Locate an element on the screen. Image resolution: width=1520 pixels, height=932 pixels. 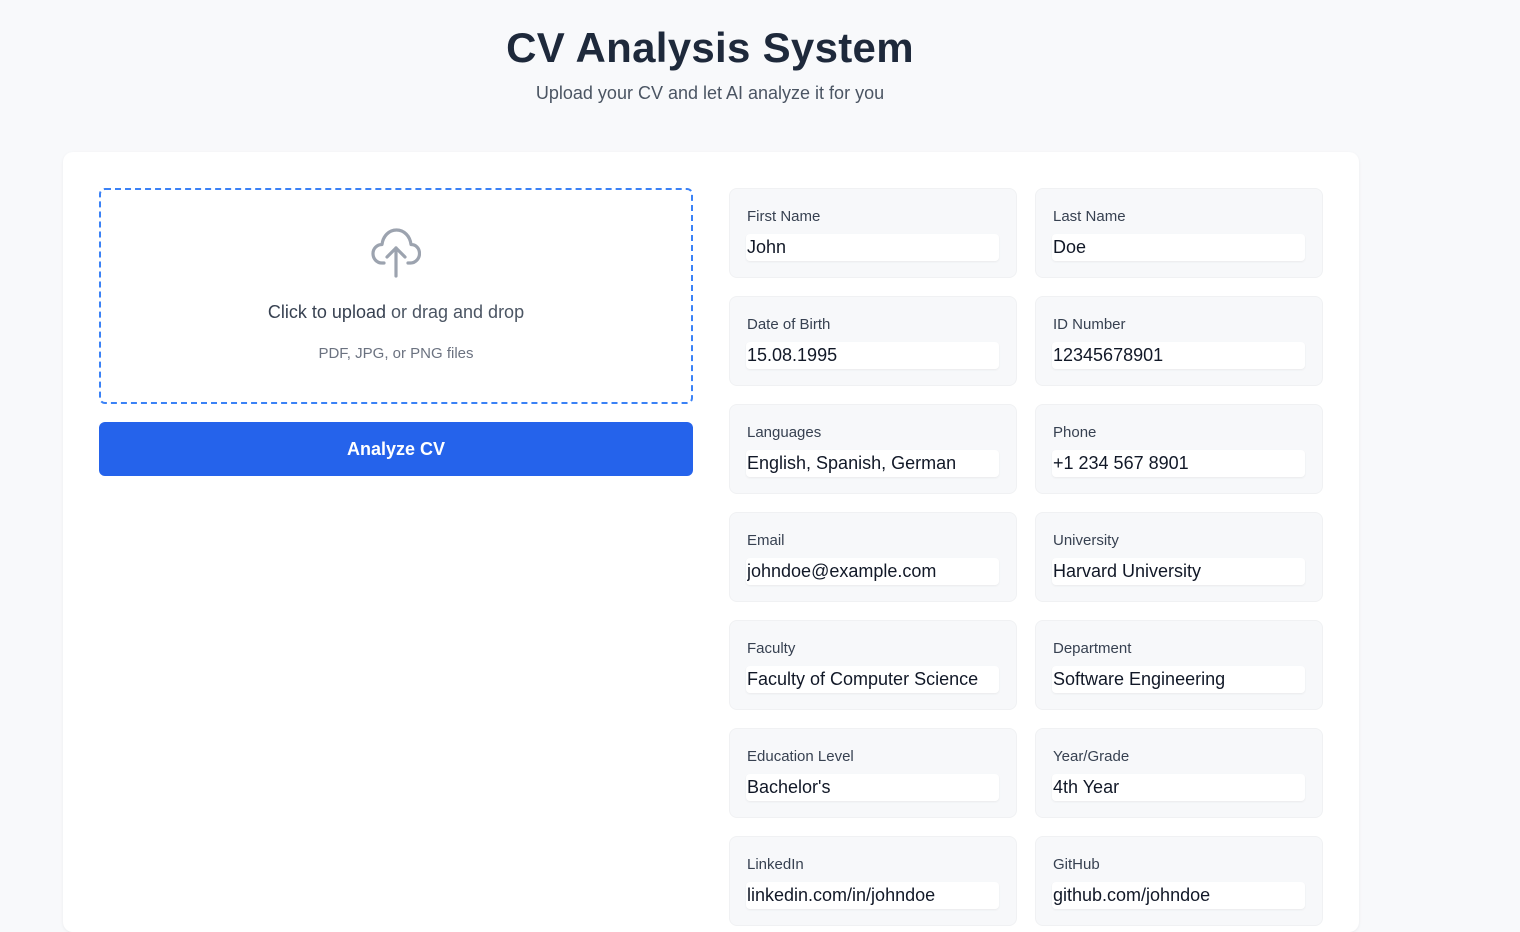
field-education-level: Education Level is located at coordinates (873, 773).